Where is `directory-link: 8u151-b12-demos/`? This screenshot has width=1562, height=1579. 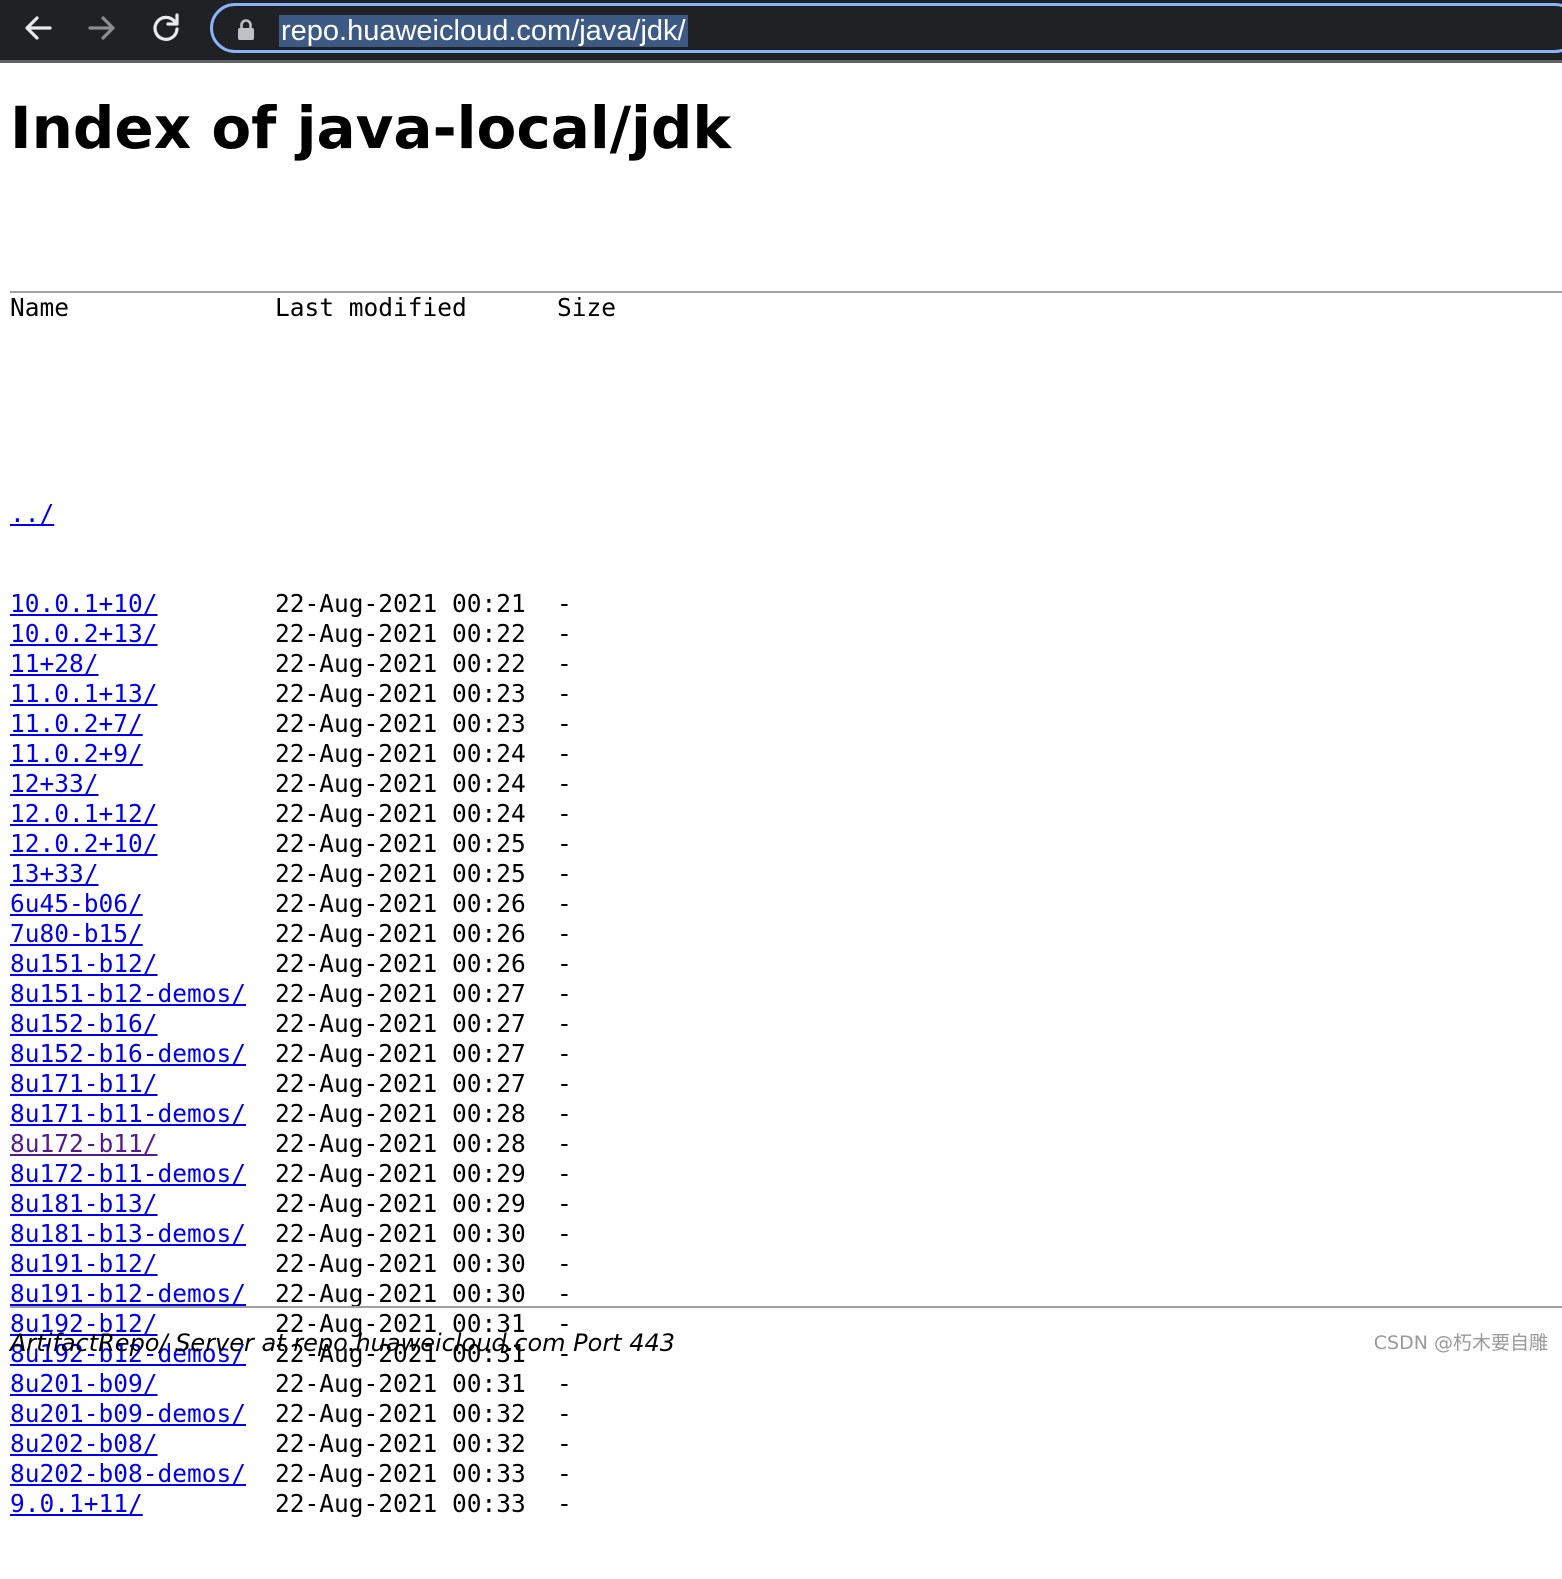 directory-link: 8u151-b12-demos/ is located at coordinates (128, 993).